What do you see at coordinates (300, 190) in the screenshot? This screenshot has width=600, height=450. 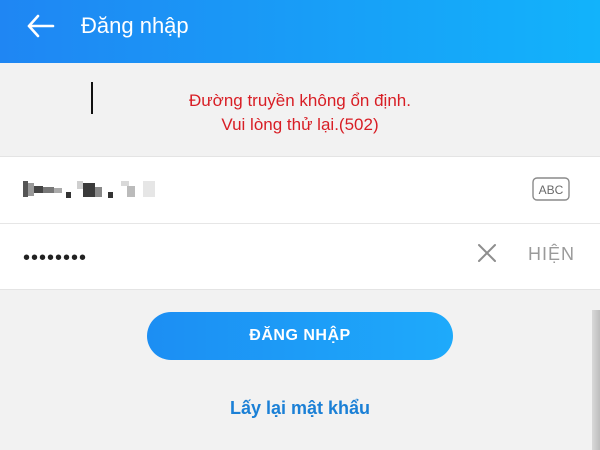 I see `username-row` at bounding box center [300, 190].